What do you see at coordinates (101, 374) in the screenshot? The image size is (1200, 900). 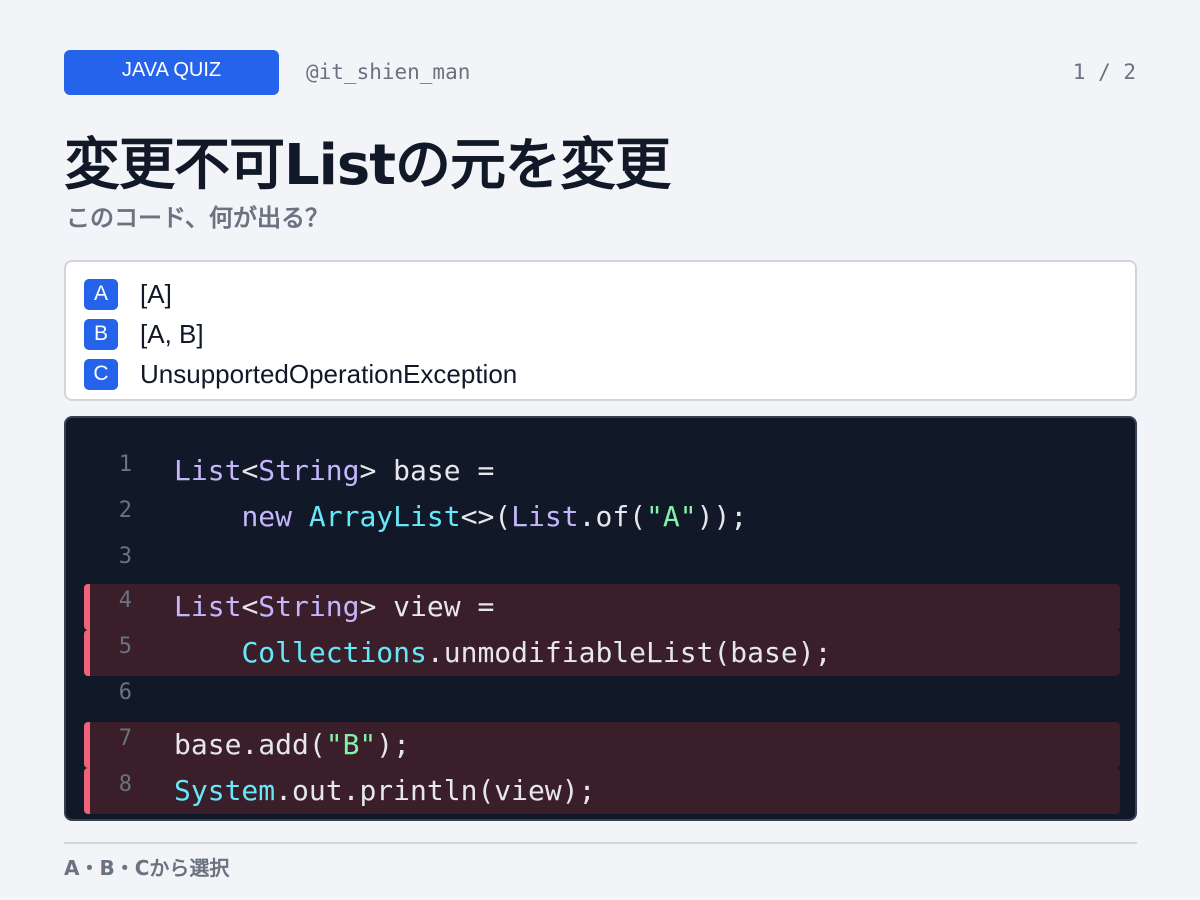 I see `option-letter: C` at bounding box center [101, 374].